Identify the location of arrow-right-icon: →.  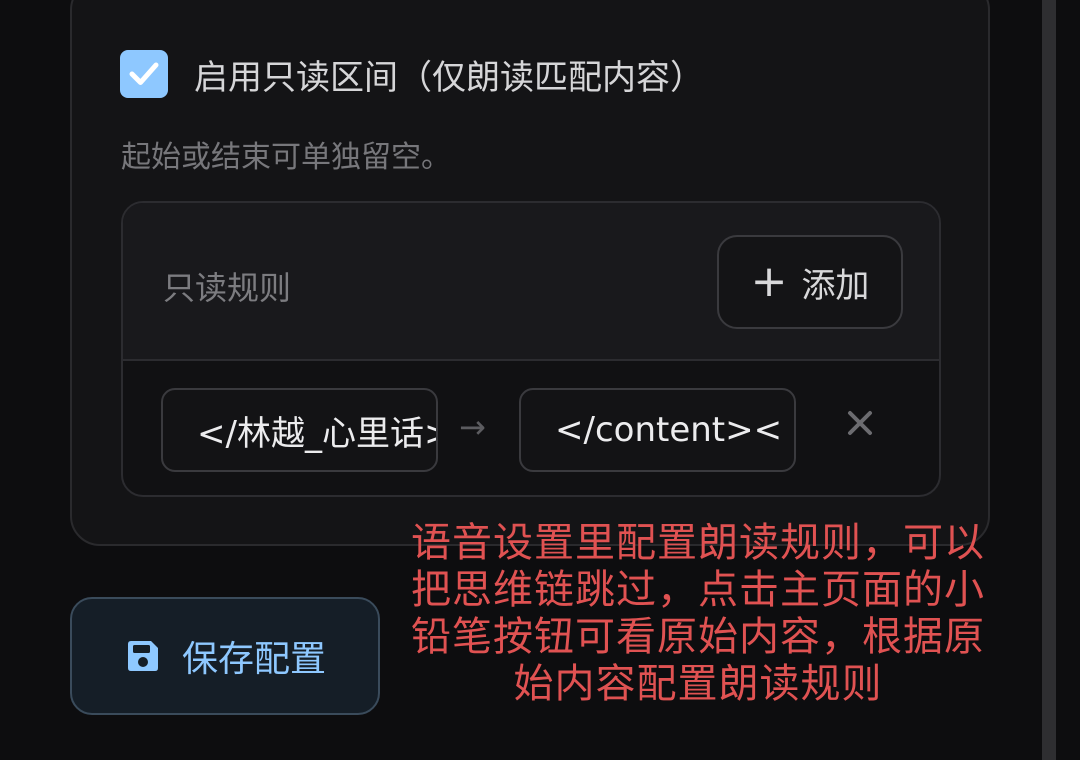
(472, 427).